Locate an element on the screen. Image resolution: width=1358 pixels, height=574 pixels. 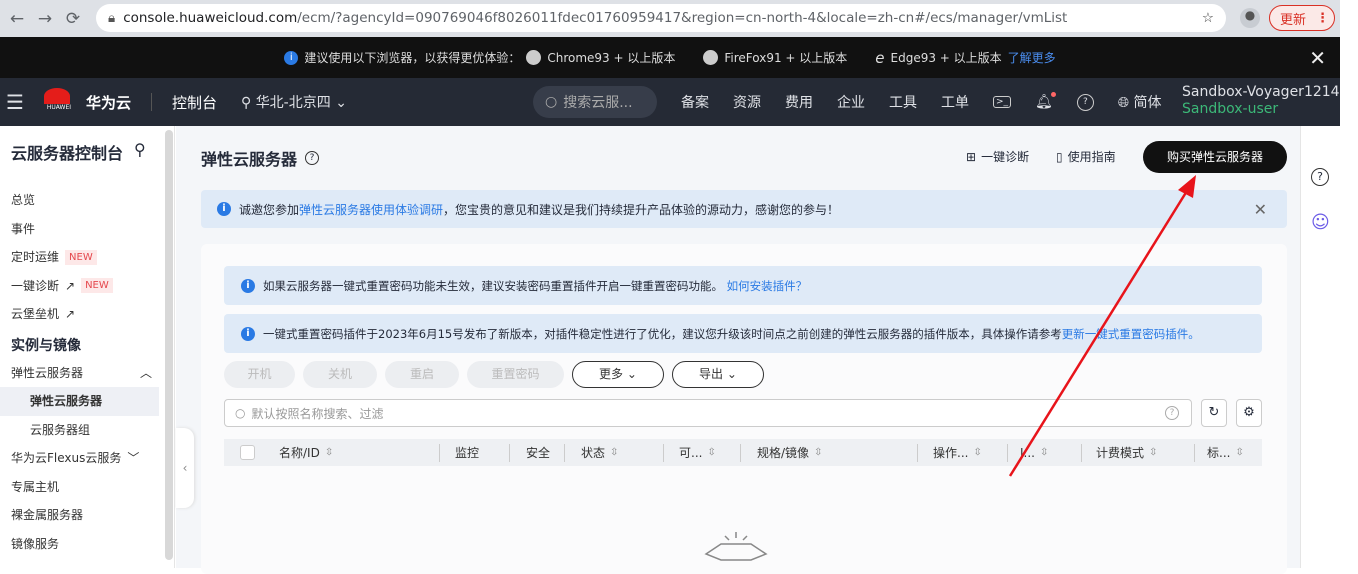
sidebar-collapse-button: ‹ is located at coordinates (185, 468).